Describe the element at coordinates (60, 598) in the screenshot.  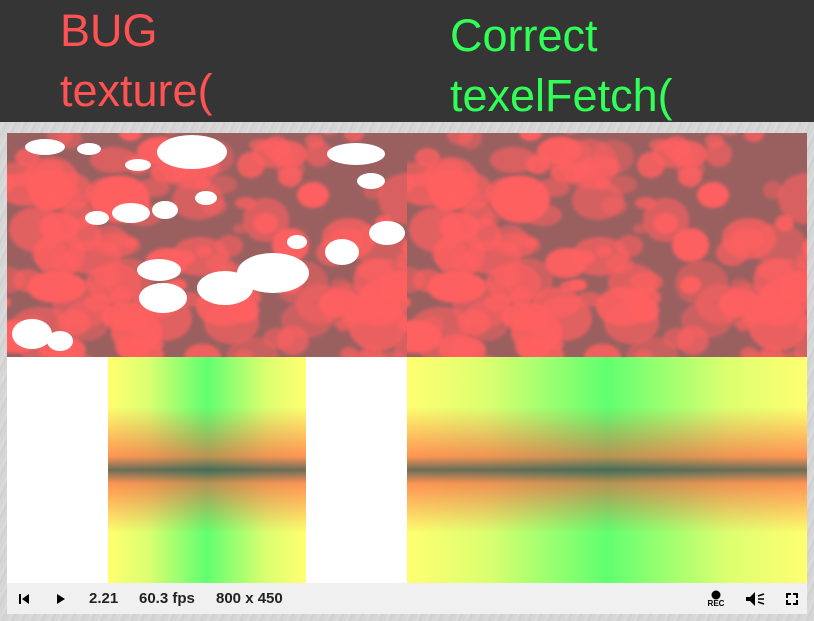
I see `play-icon` at that location.